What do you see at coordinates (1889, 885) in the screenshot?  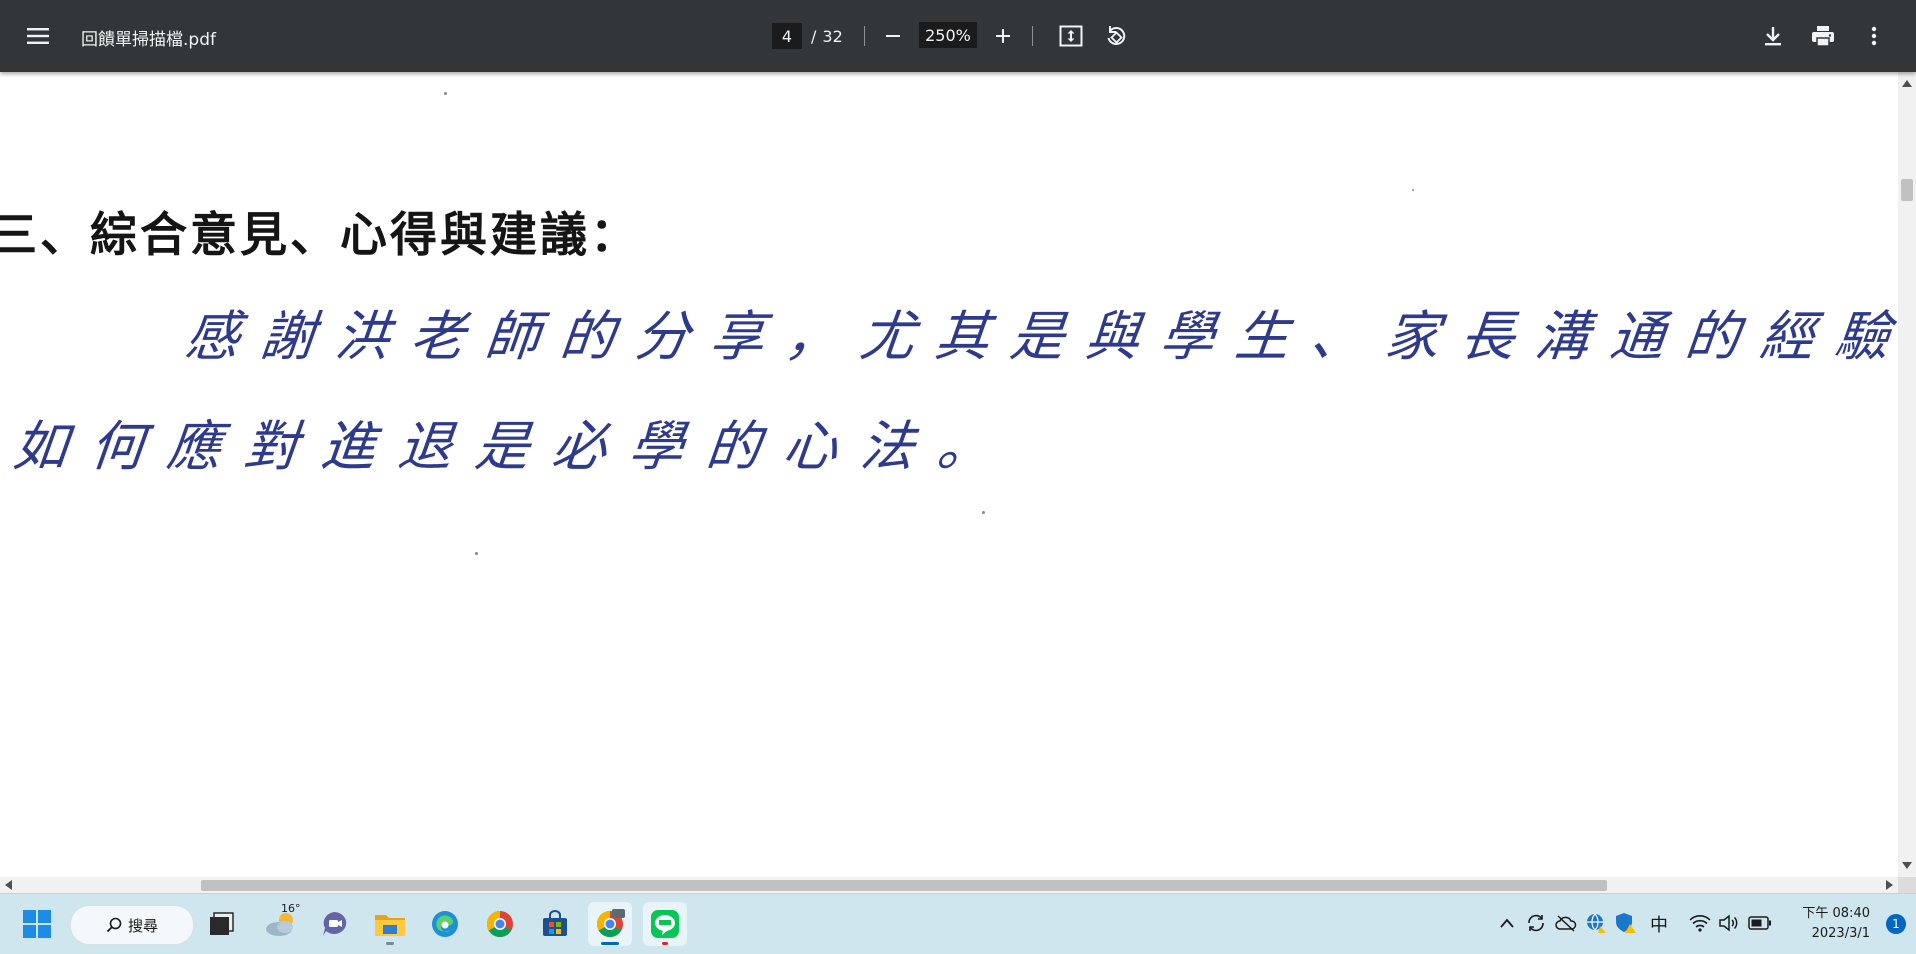 I see `scroll-right-arrow-icon` at bounding box center [1889, 885].